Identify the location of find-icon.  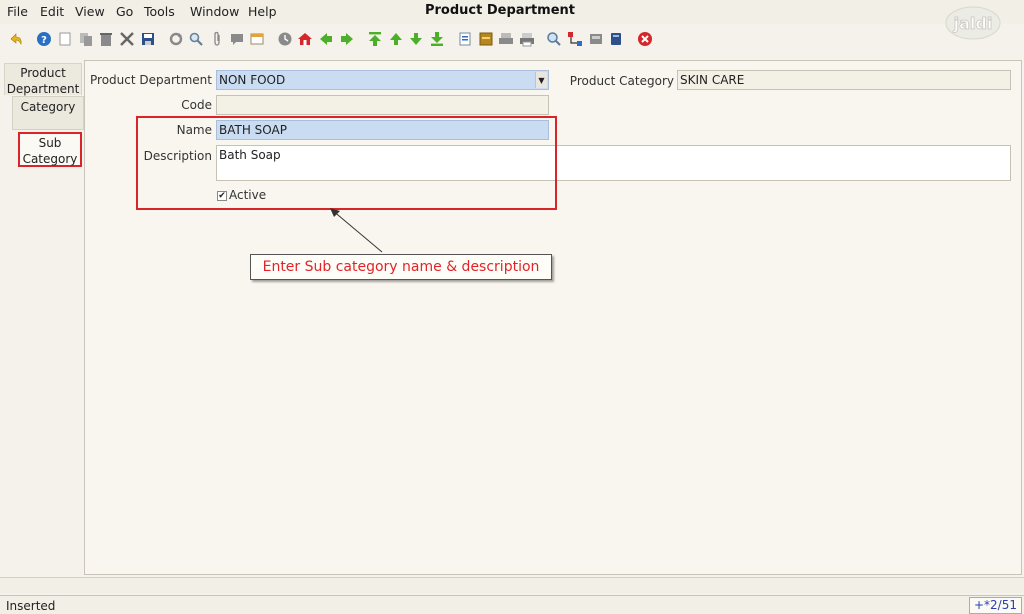
(196, 39).